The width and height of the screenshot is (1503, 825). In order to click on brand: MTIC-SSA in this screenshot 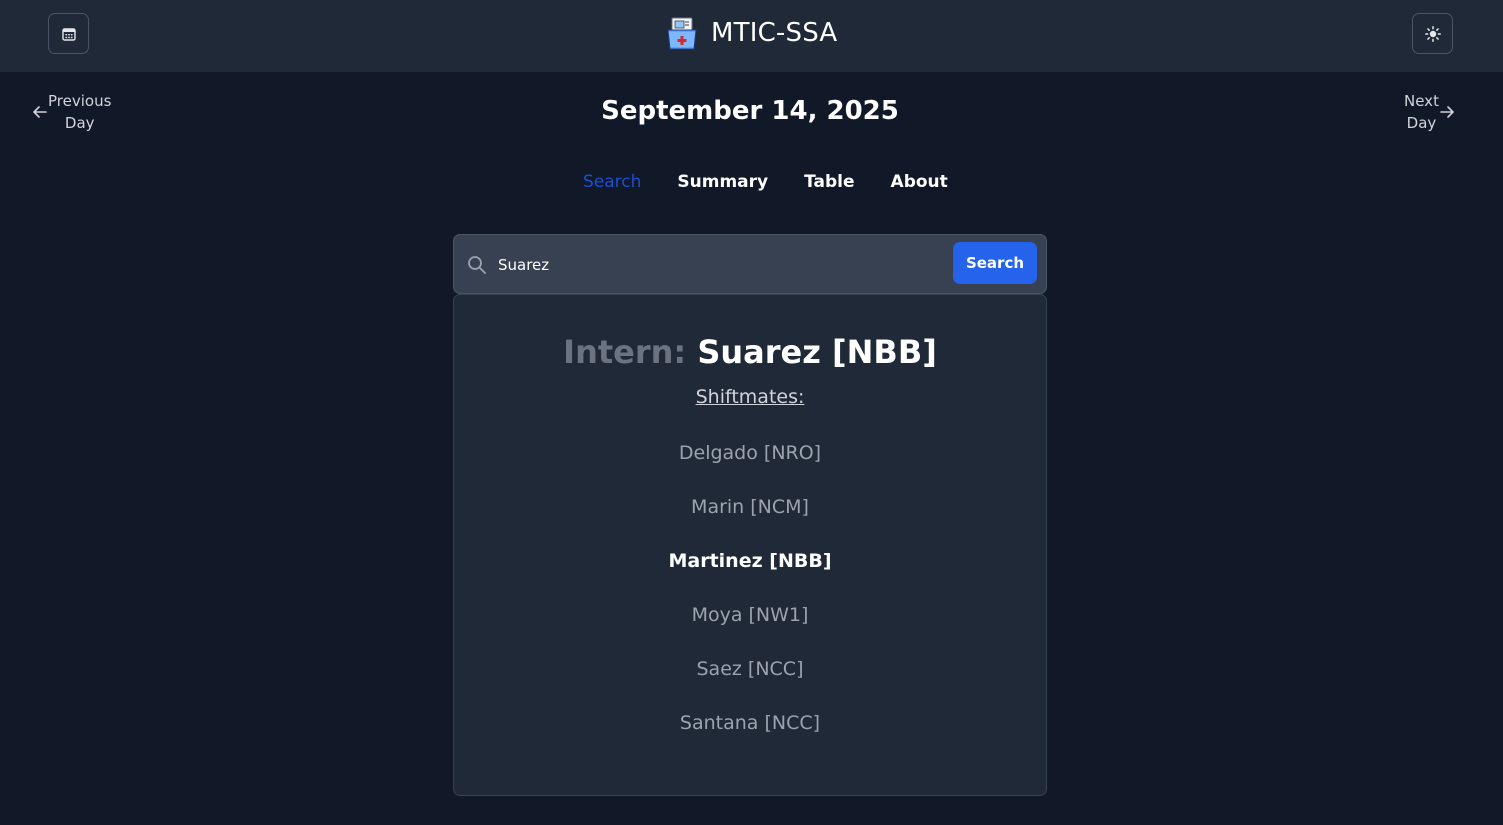, I will do `click(752, 33)`.